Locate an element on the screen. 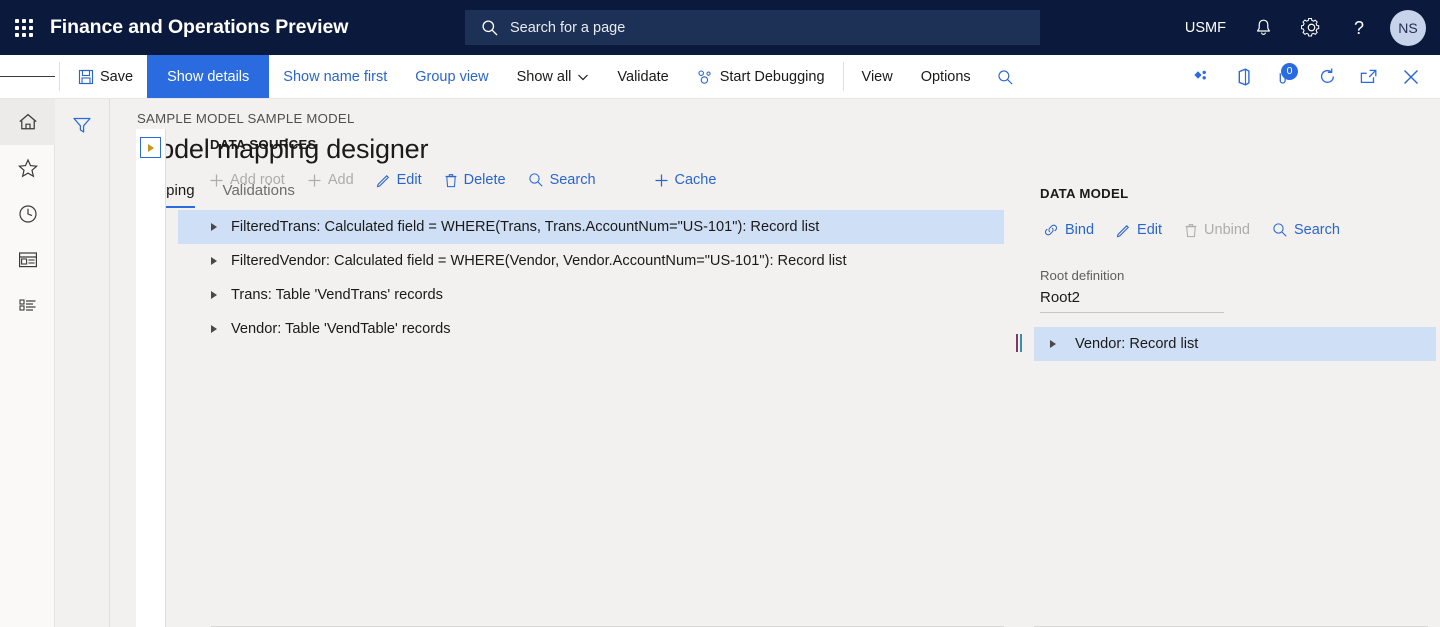 The image size is (1440, 627). office-icon is located at coordinates (1243, 77).